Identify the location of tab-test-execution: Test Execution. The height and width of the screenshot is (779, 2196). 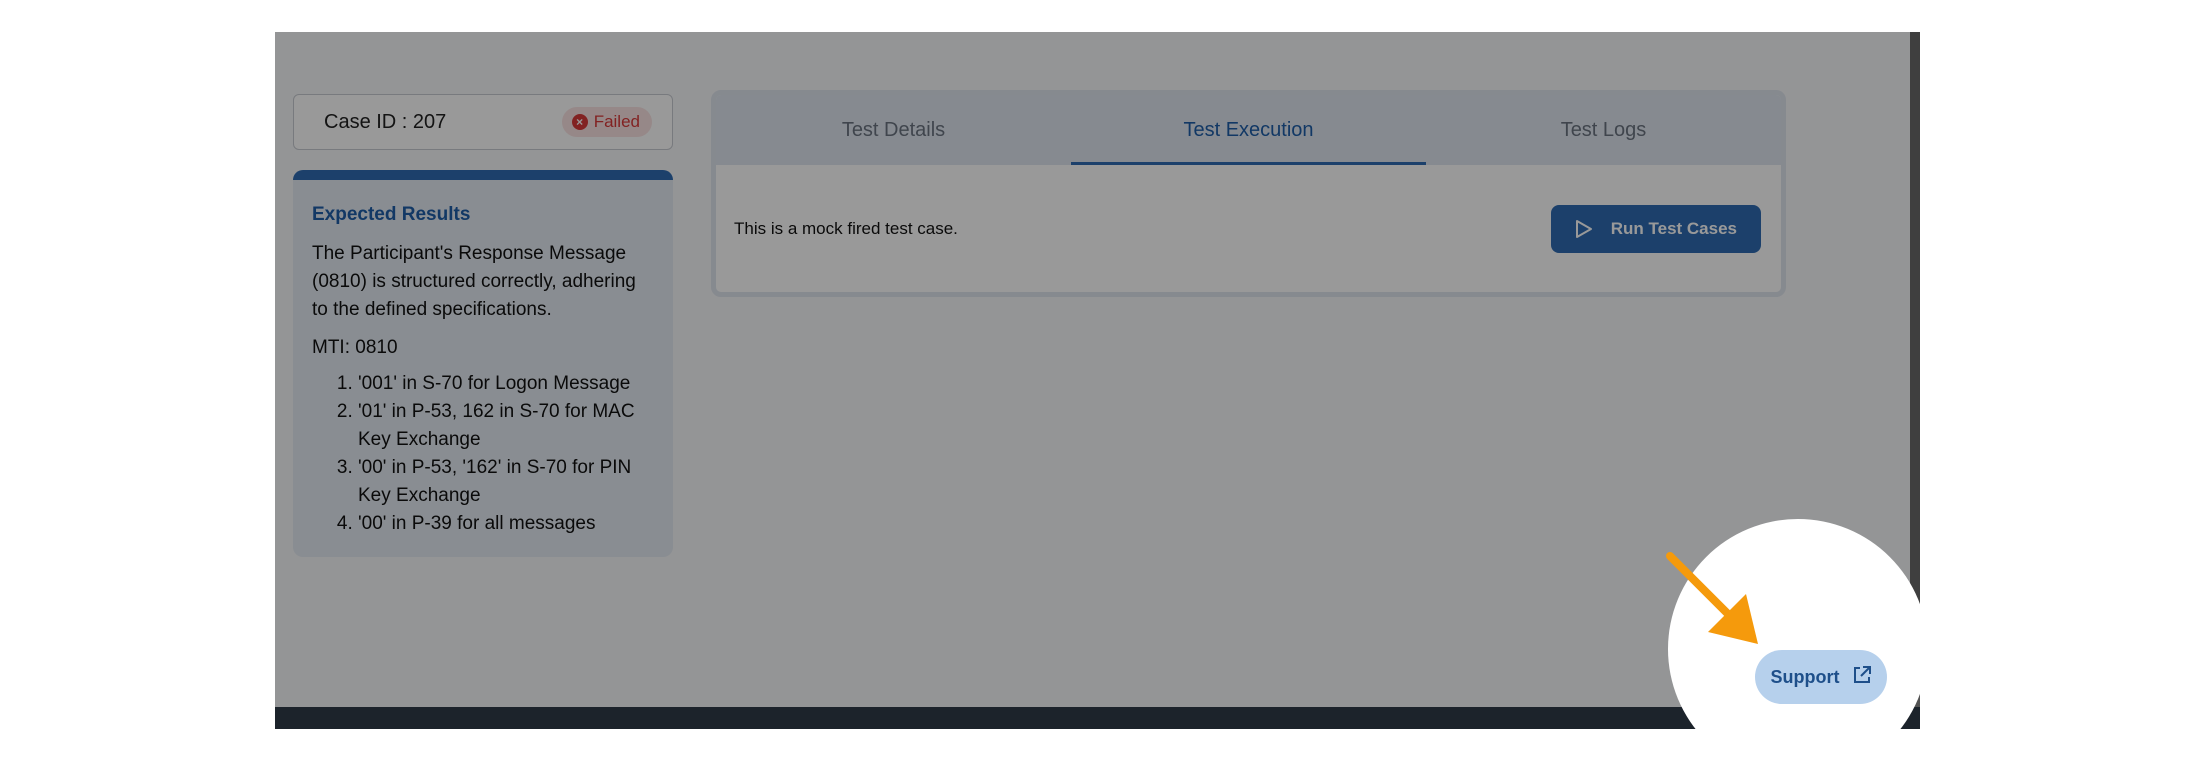
(1248, 130).